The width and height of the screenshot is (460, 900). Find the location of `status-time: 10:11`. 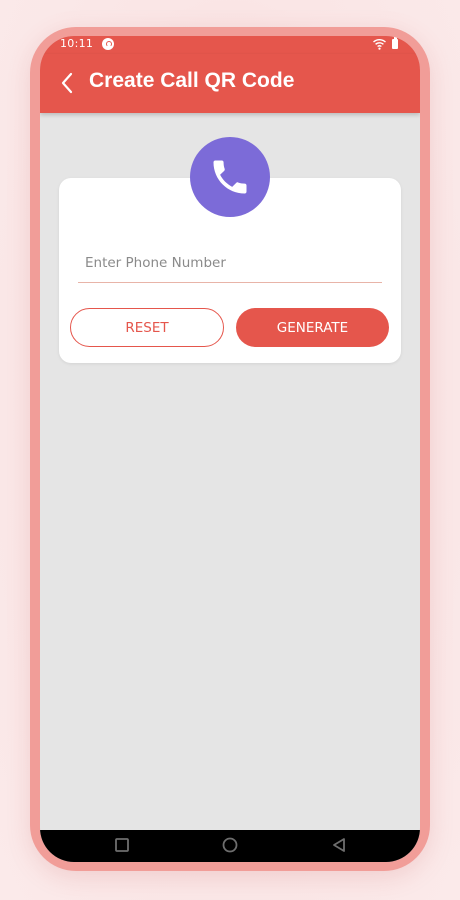

status-time: 10:11 is located at coordinates (77, 43).